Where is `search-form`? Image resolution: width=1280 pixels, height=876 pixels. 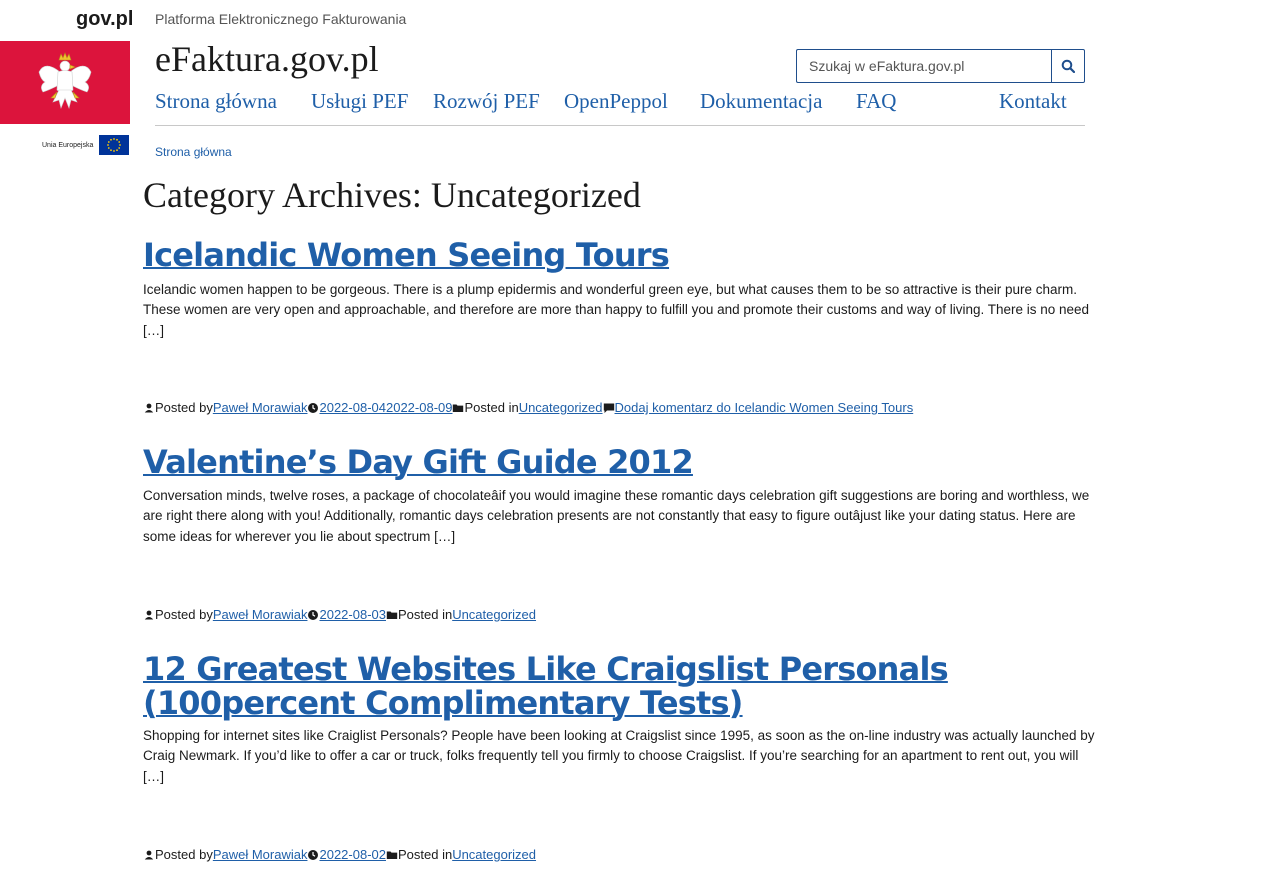
search-form is located at coordinates (940, 66).